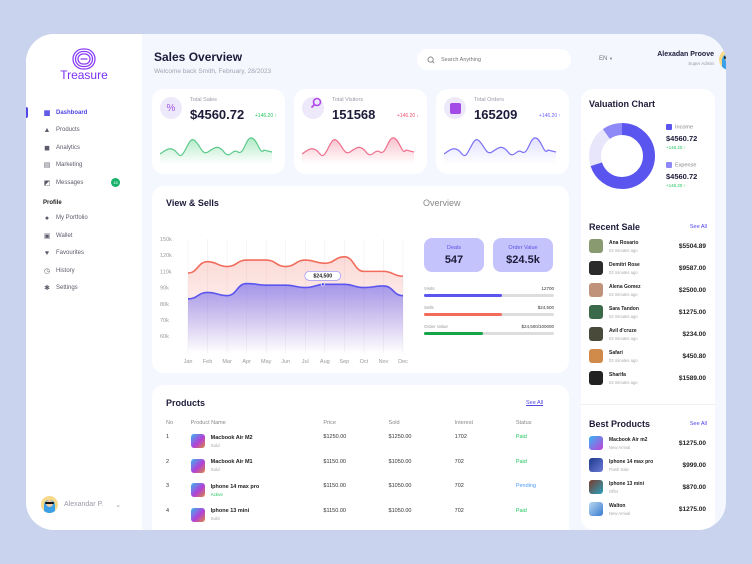 The height and width of the screenshot is (564, 752). Describe the element at coordinates (534, 403) in the screenshot. I see `products-see-all-link: See All` at that location.